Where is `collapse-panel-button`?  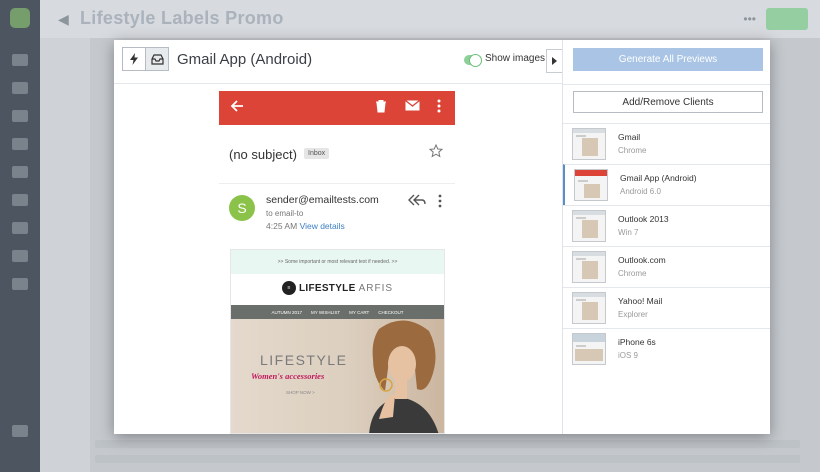
collapse-panel-button is located at coordinates (554, 61).